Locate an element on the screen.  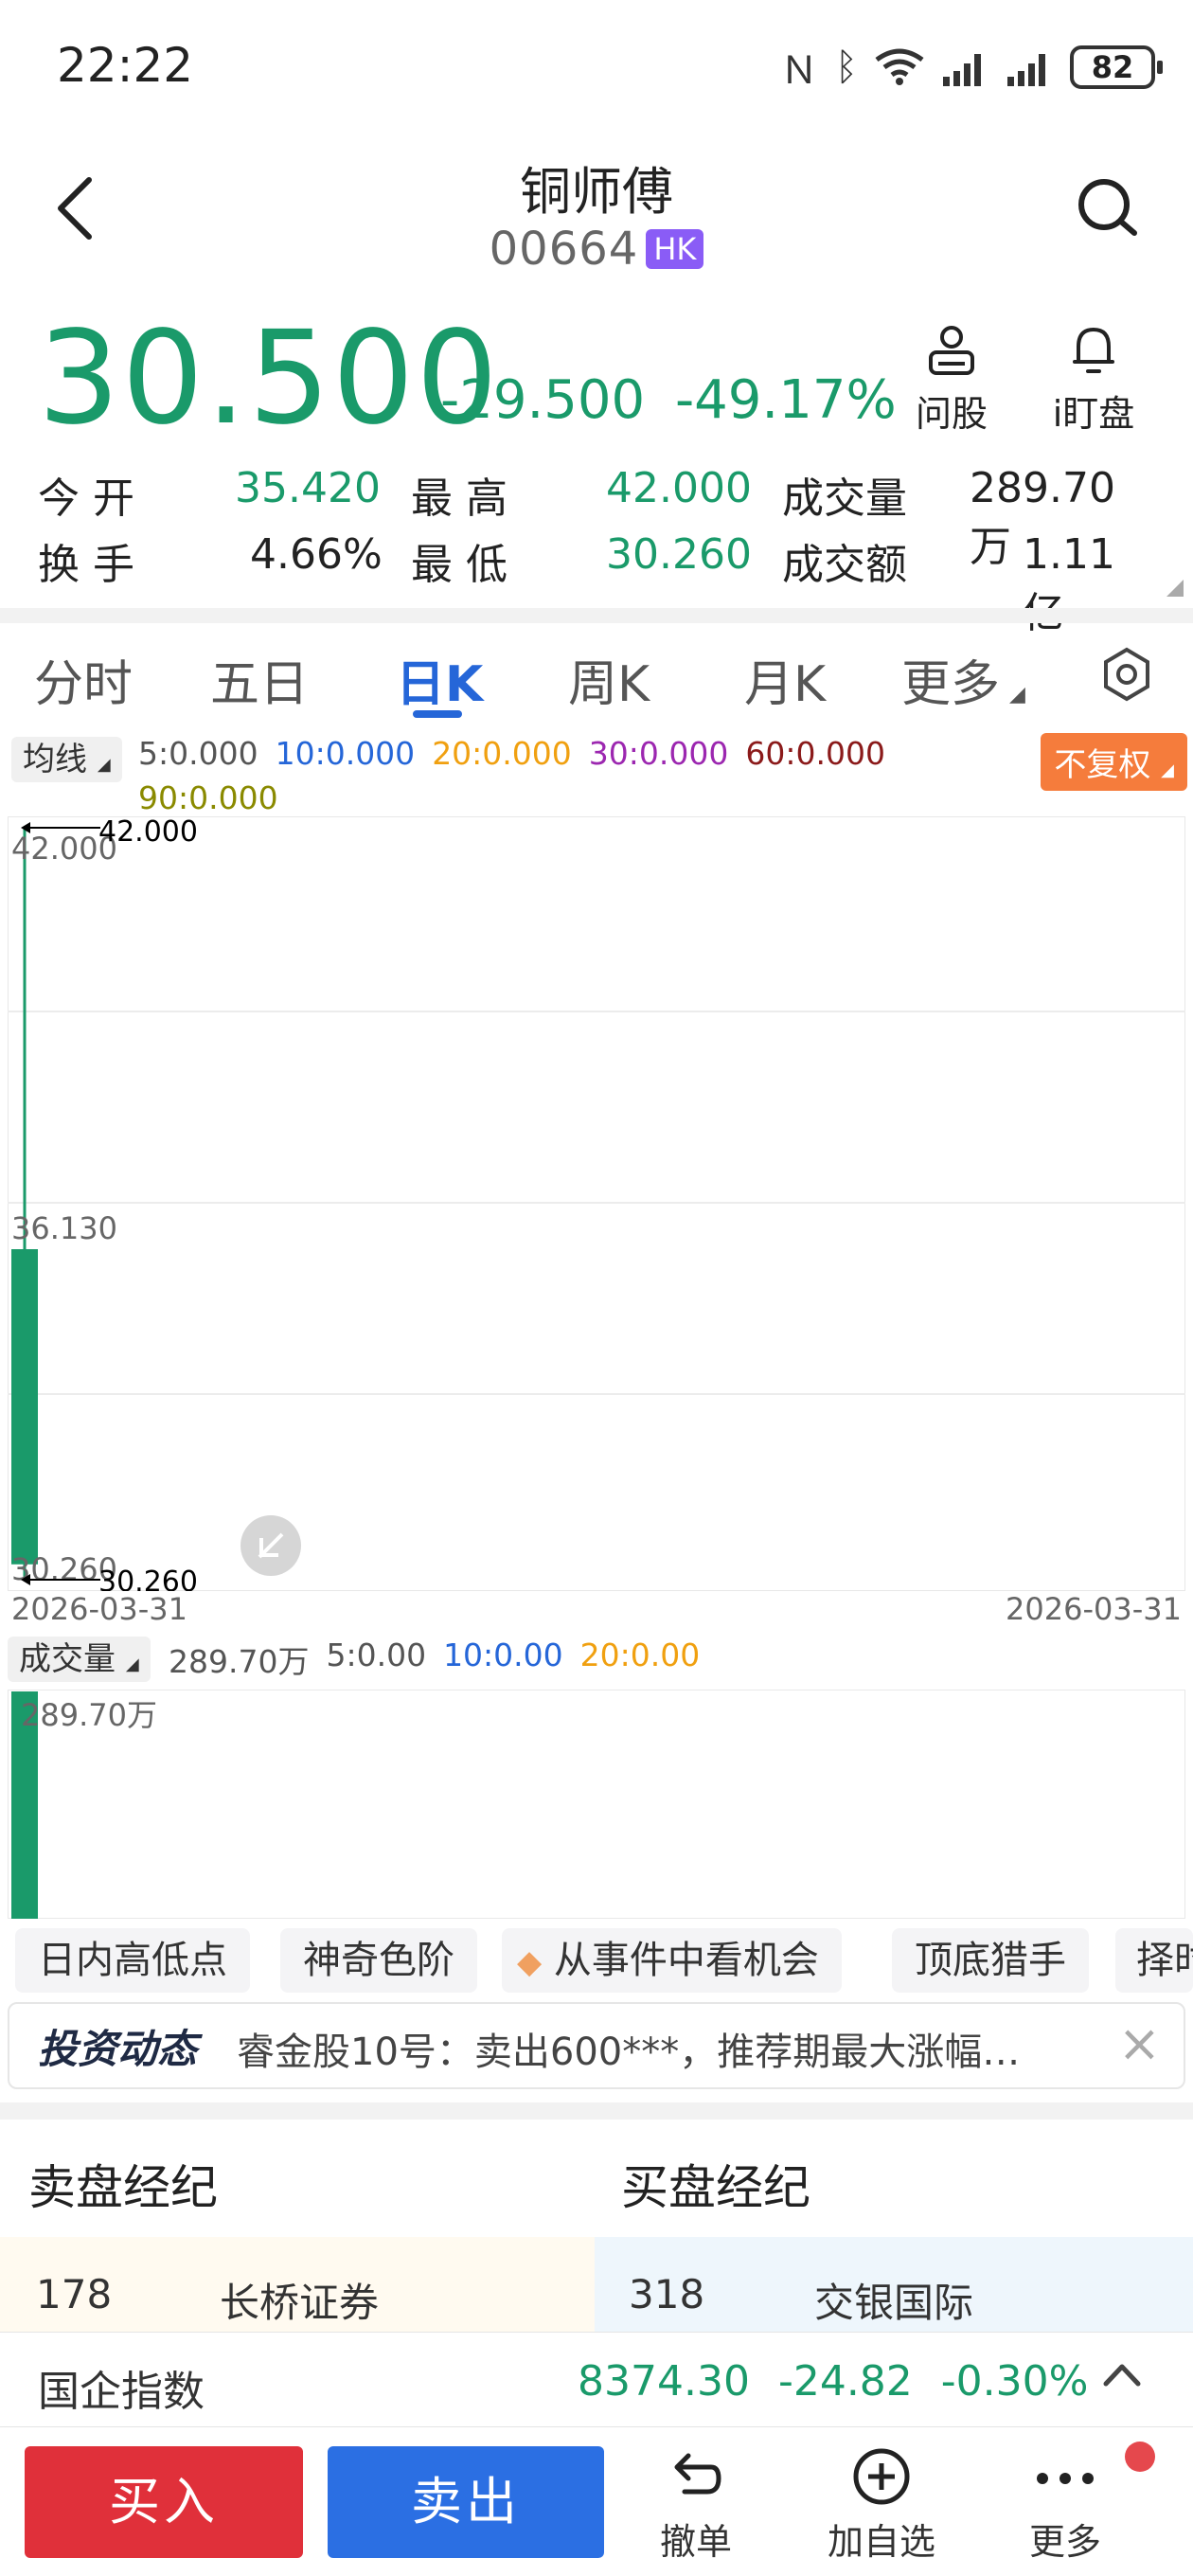
stock-code-row: 00664 HK is located at coordinates (596, 249).